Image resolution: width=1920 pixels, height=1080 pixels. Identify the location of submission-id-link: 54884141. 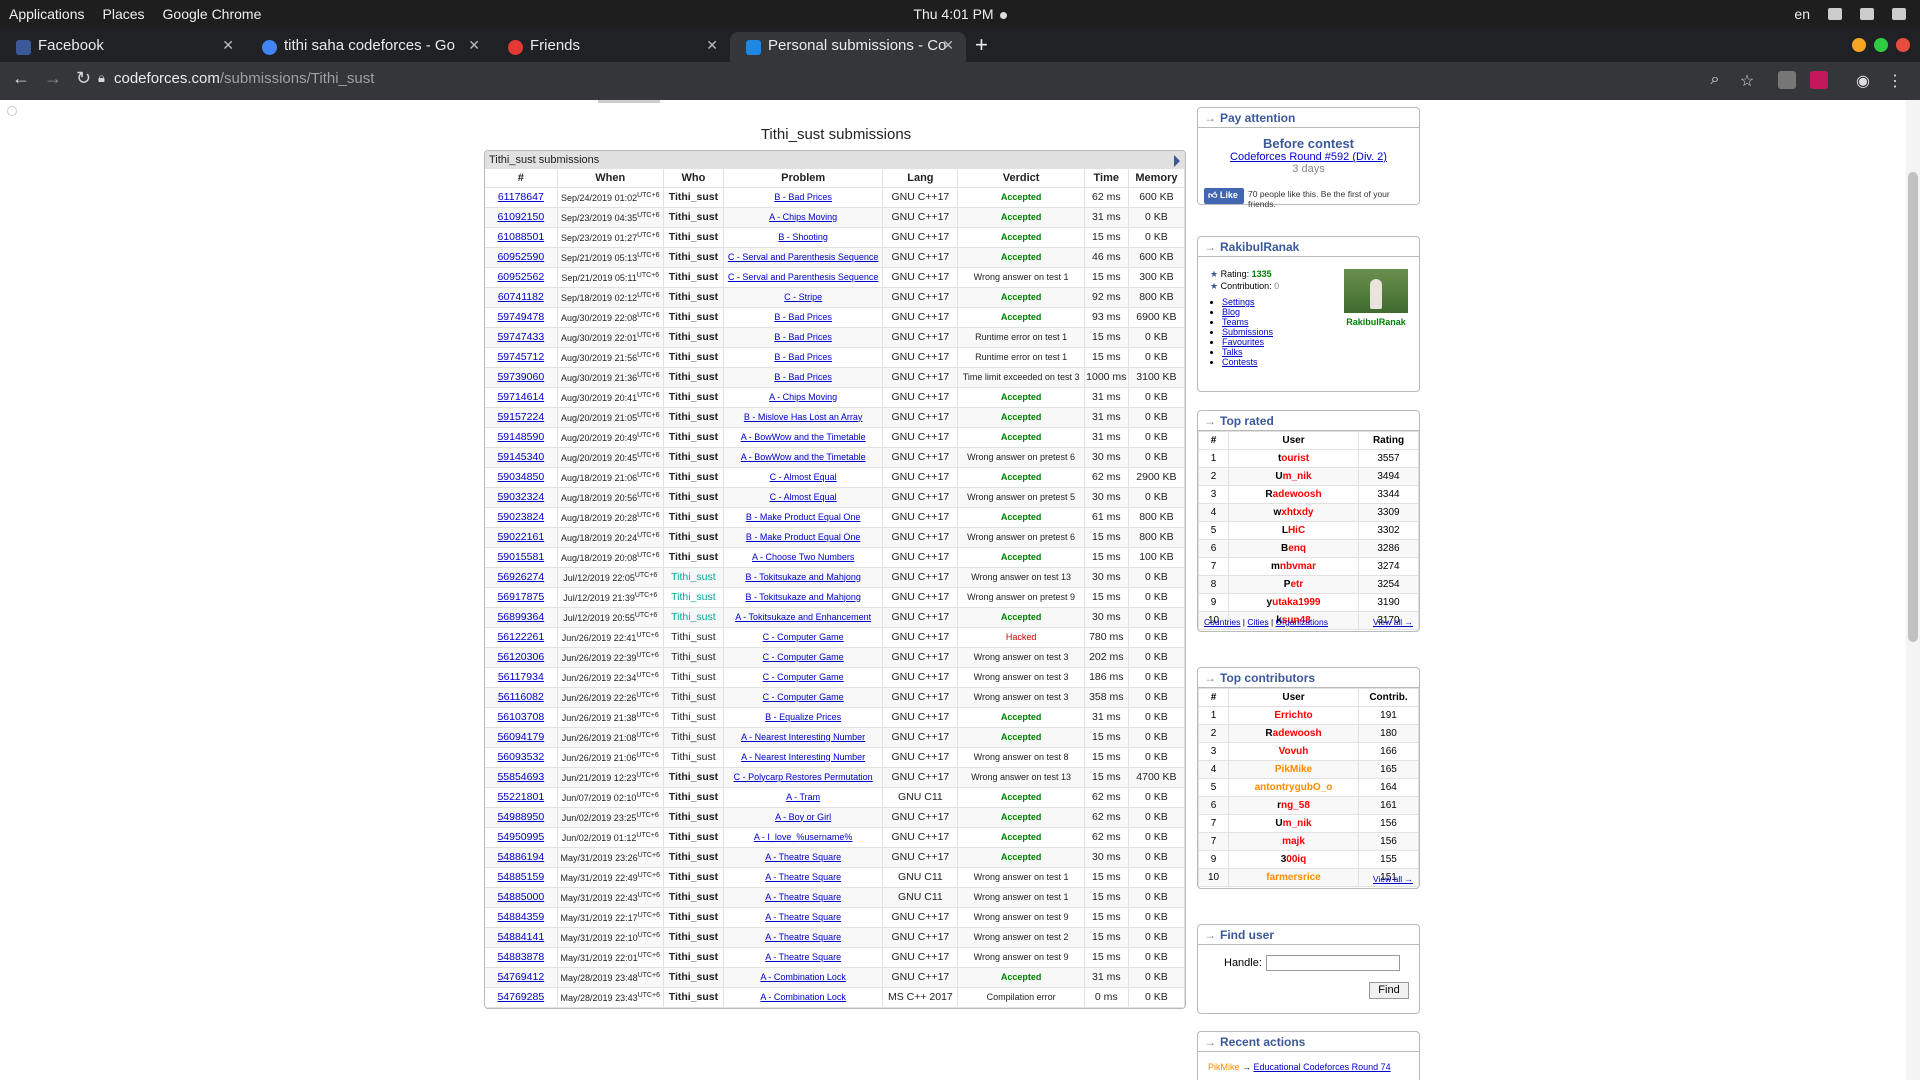
(520, 937).